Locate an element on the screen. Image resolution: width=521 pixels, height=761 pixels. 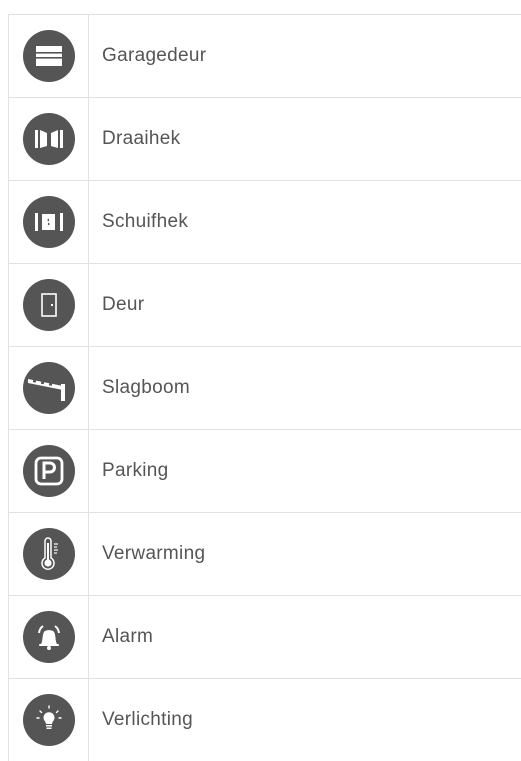
item-label: Parking is located at coordinates (135, 470).